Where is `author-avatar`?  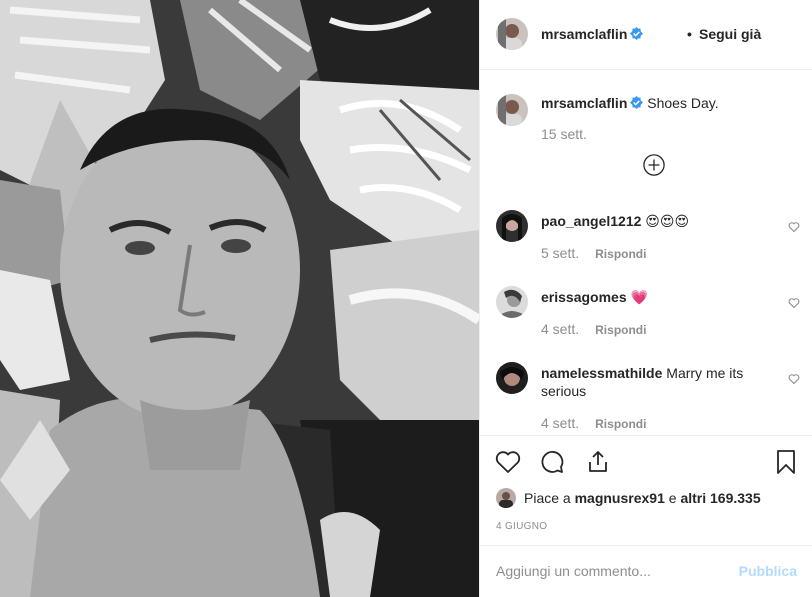
author-avatar is located at coordinates (512, 34).